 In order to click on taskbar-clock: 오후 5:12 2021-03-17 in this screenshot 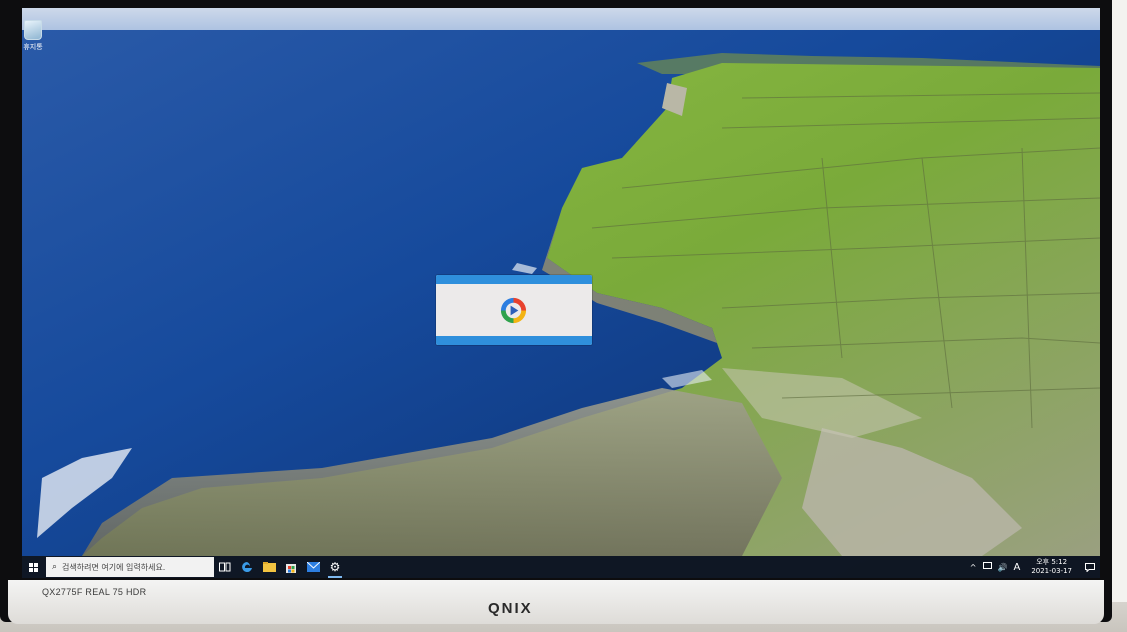, I will do `click(1051, 567)`.